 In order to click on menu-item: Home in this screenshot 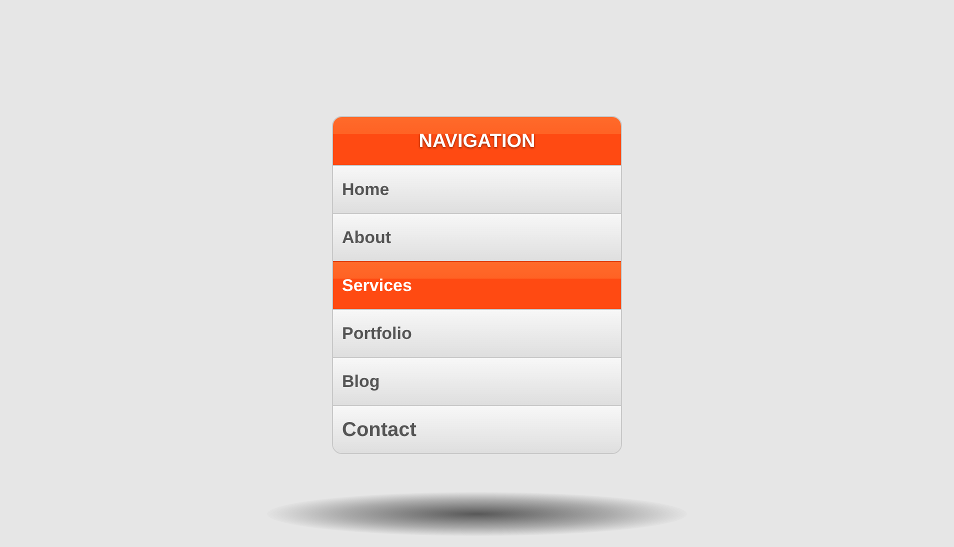, I will do `click(477, 189)`.